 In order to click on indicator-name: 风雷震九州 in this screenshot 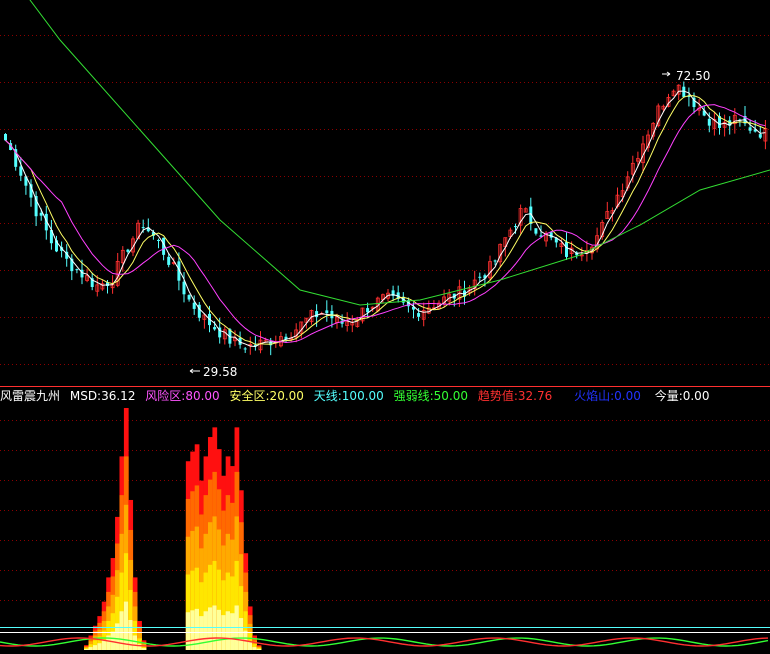, I will do `click(30, 396)`.